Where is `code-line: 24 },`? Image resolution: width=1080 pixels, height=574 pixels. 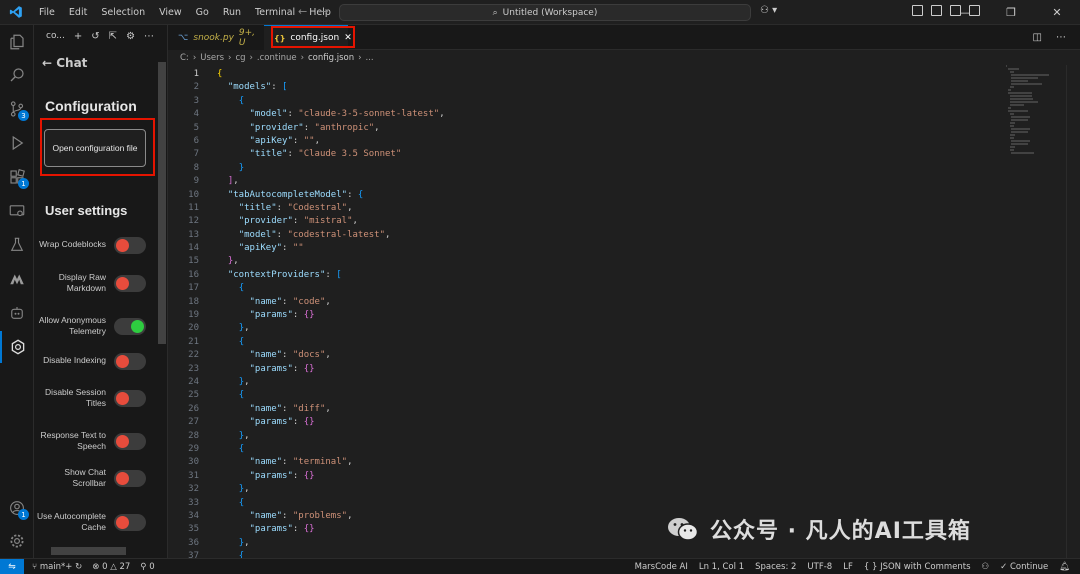
code-line: 24 }, is located at coordinates (588, 382).